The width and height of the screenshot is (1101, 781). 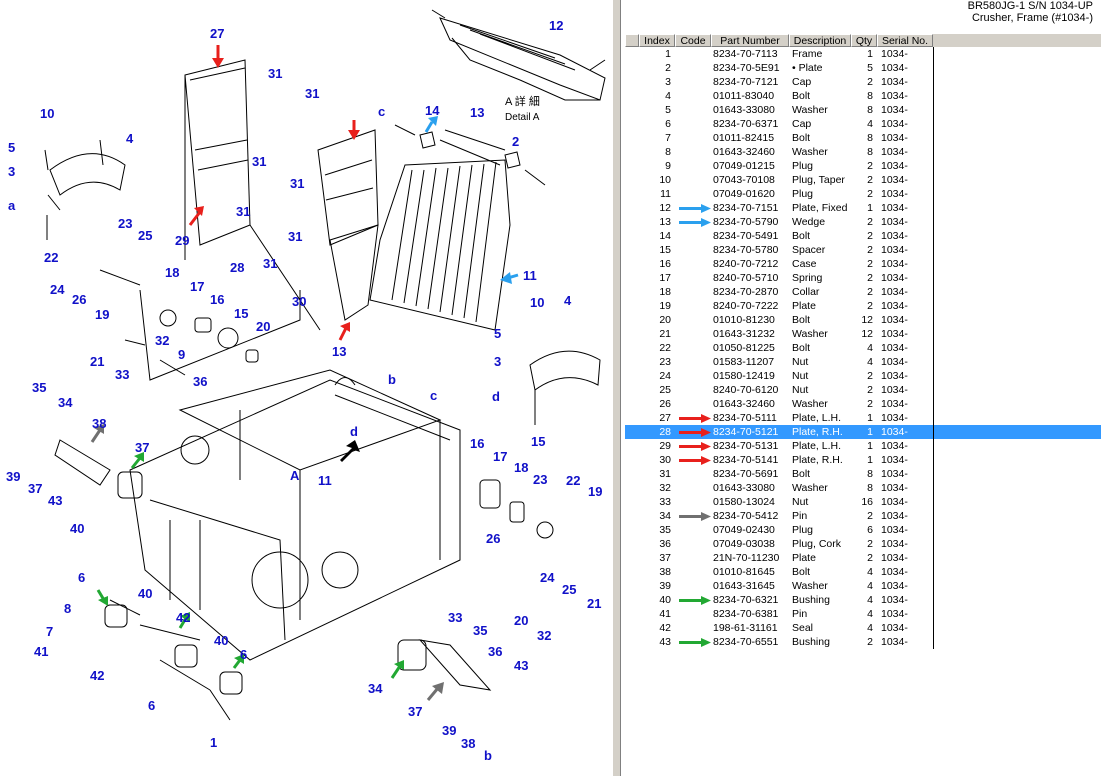 What do you see at coordinates (495, 651) in the screenshot?
I see `callout-number: 36` at bounding box center [495, 651].